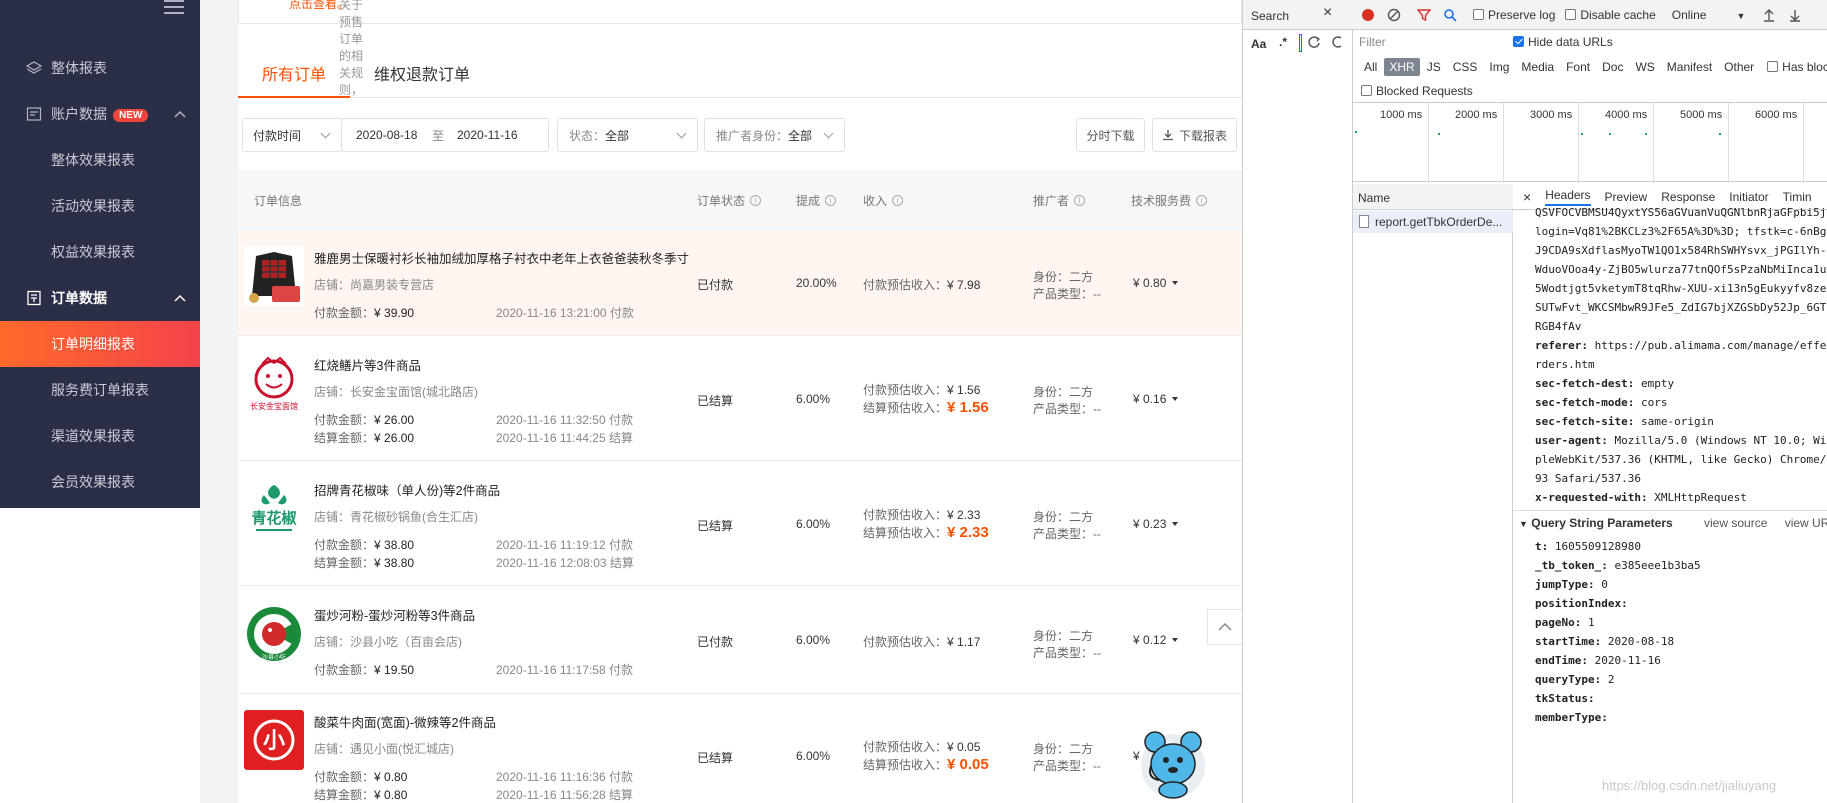 Image resolution: width=1827 pixels, height=803 pixels. Describe the element at coordinates (1110, 135) in the screenshot. I see `split-download-button: 分时下载` at that location.